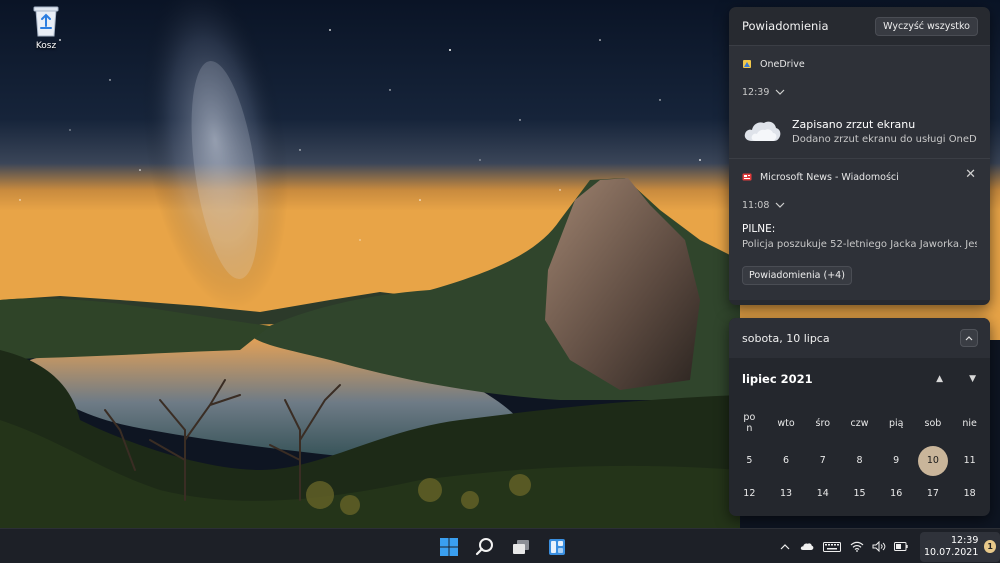  Describe the element at coordinates (829, 177) in the screenshot. I see `notification-app-name: Microsoft News - Wiadomości` at that location.